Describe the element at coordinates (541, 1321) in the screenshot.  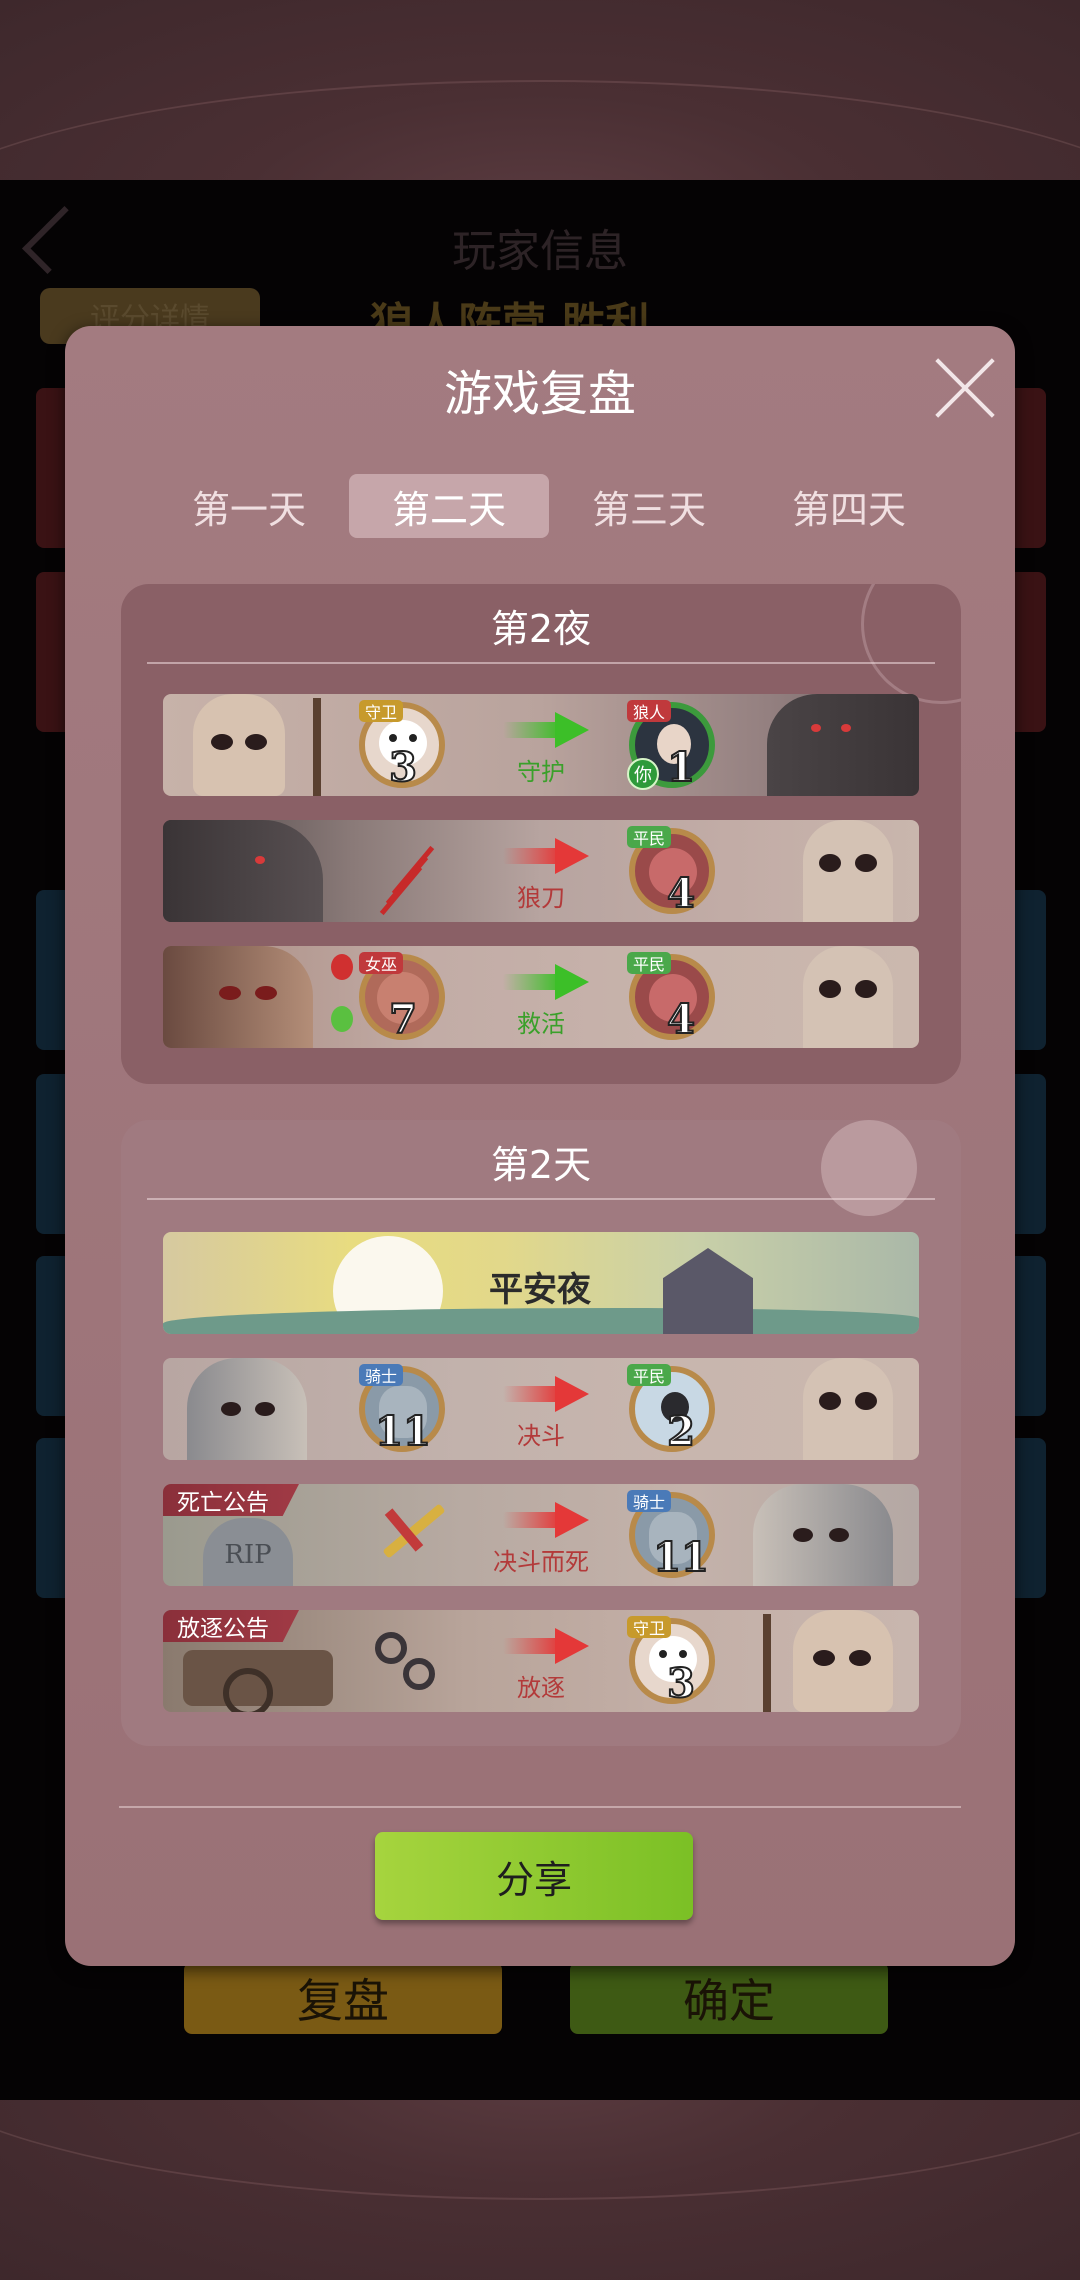
I see `hills-decoration` at that location.